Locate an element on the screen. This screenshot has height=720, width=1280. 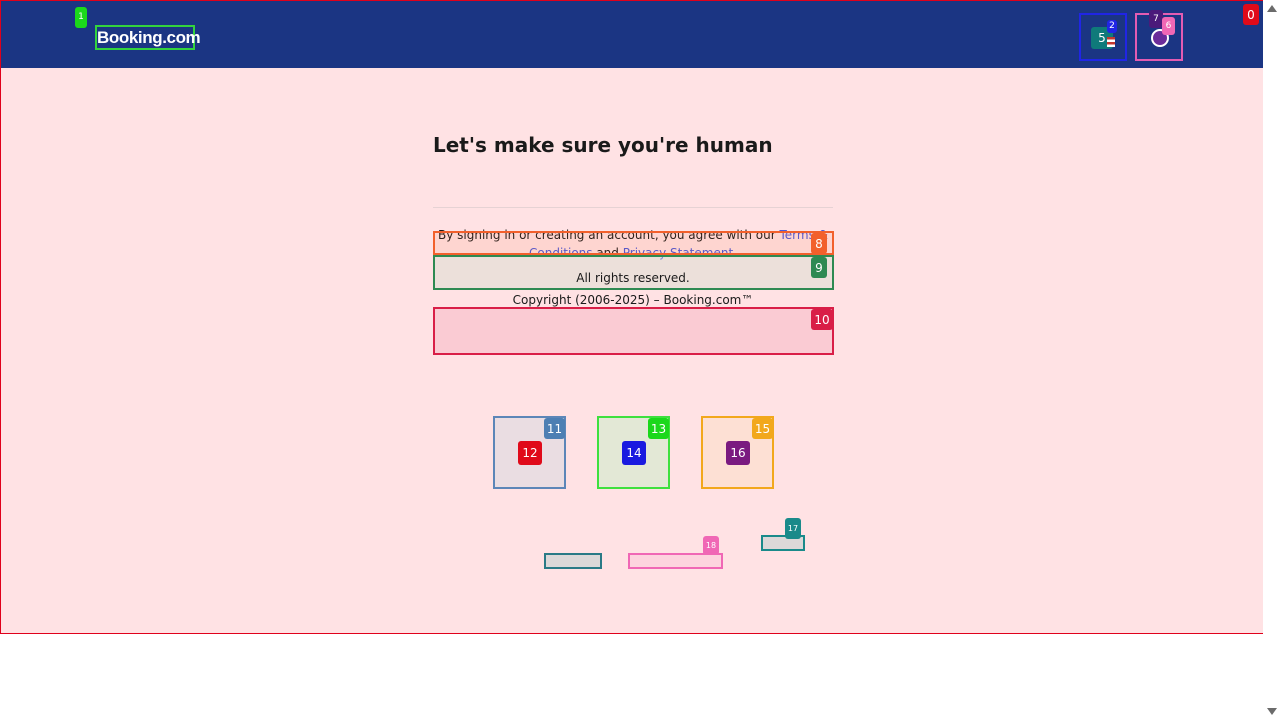
marker-9: 9 is located at coordinates (819, 267).